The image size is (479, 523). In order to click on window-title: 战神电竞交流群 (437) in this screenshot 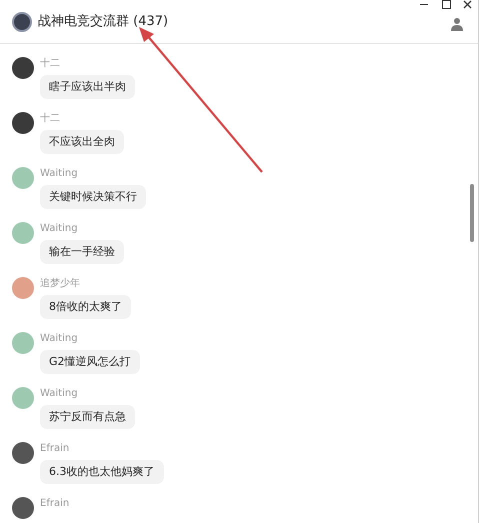, I will do `click(103, 21)`.